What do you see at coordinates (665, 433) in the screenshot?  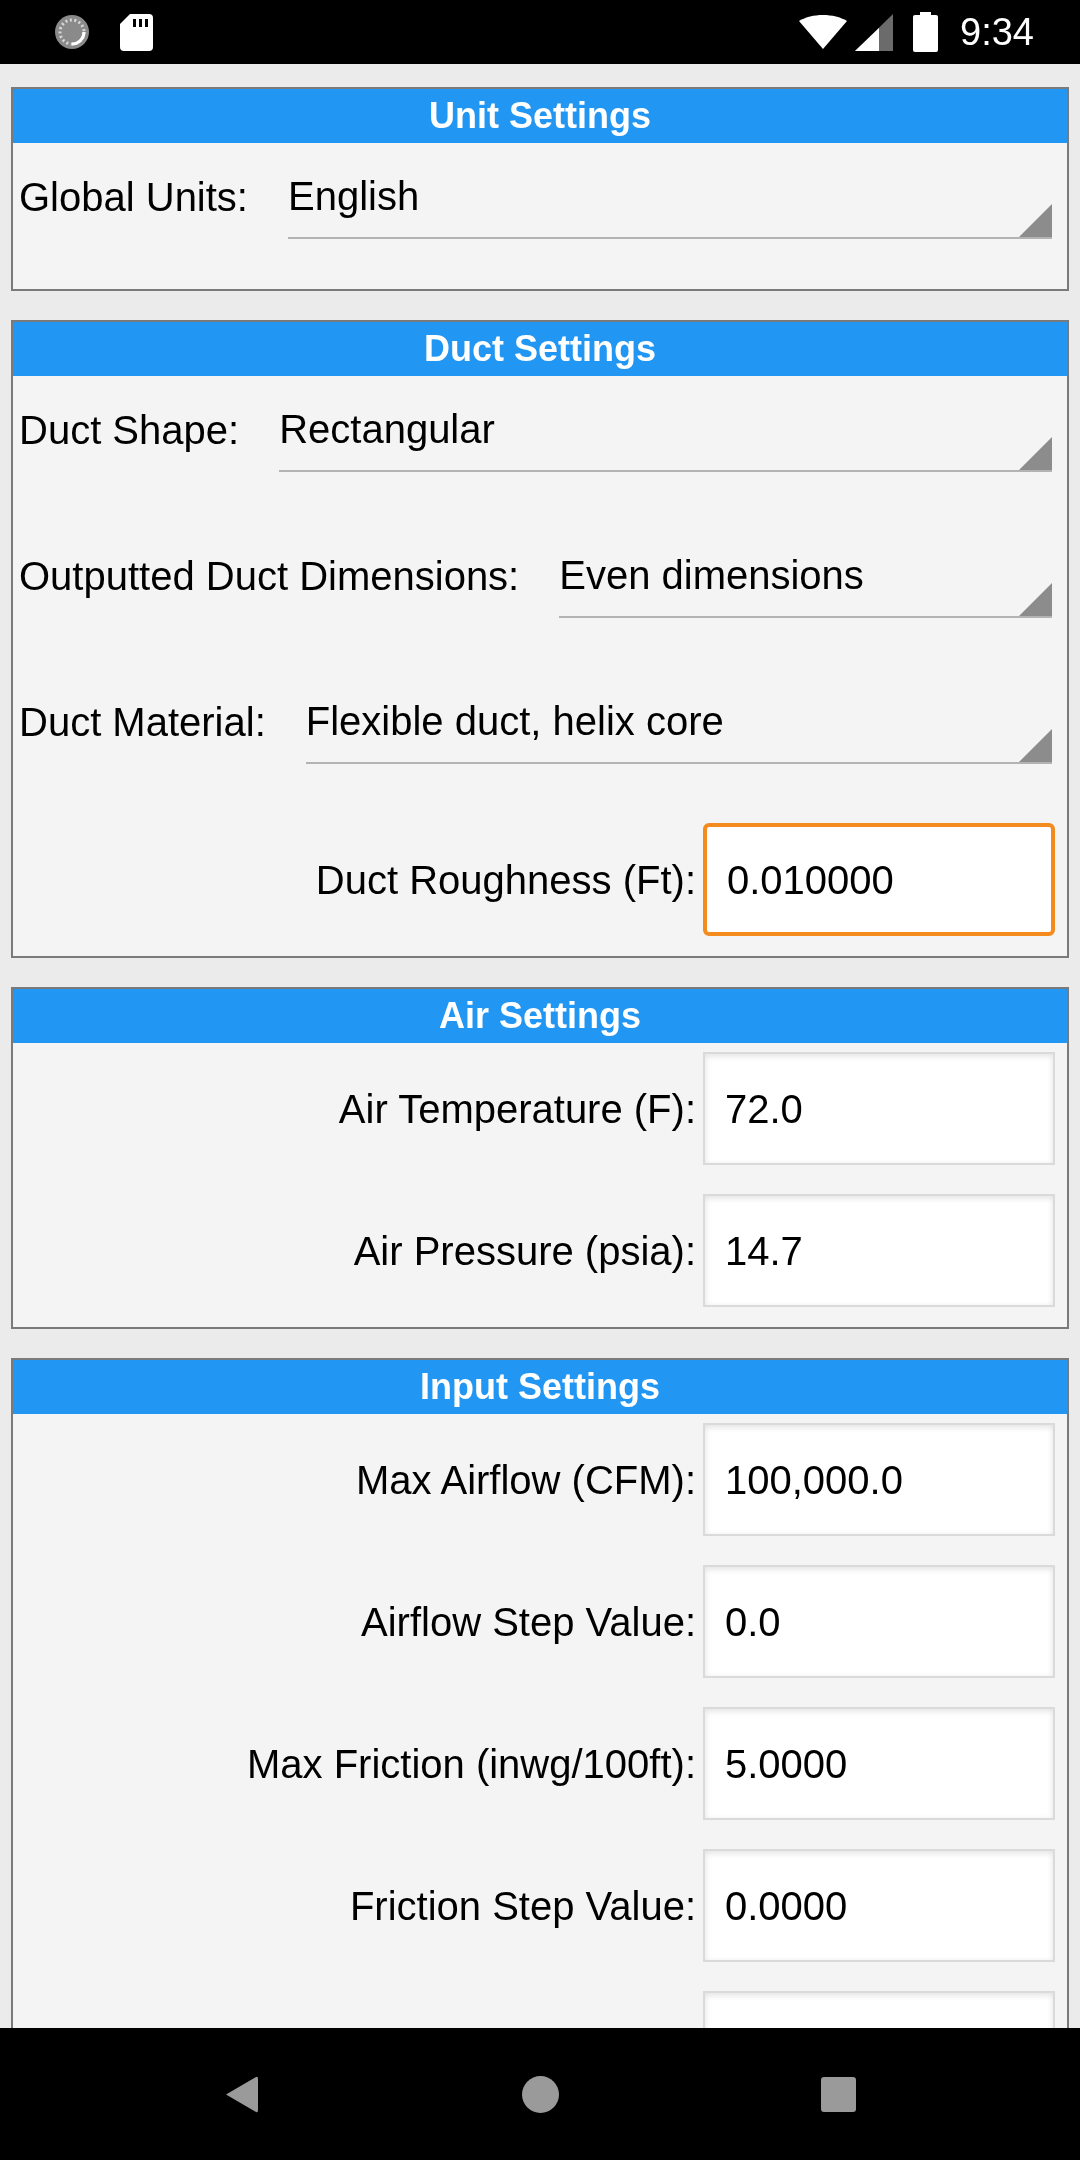 I see `dropdown: Rectangular` at bounding box center [665, 433].